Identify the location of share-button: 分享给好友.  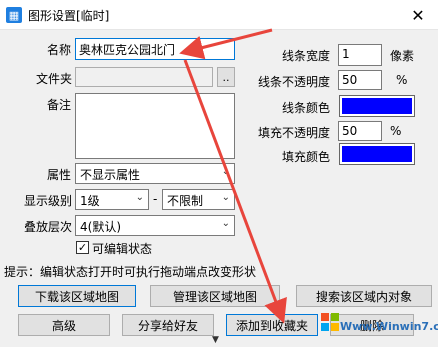
(168, 325).